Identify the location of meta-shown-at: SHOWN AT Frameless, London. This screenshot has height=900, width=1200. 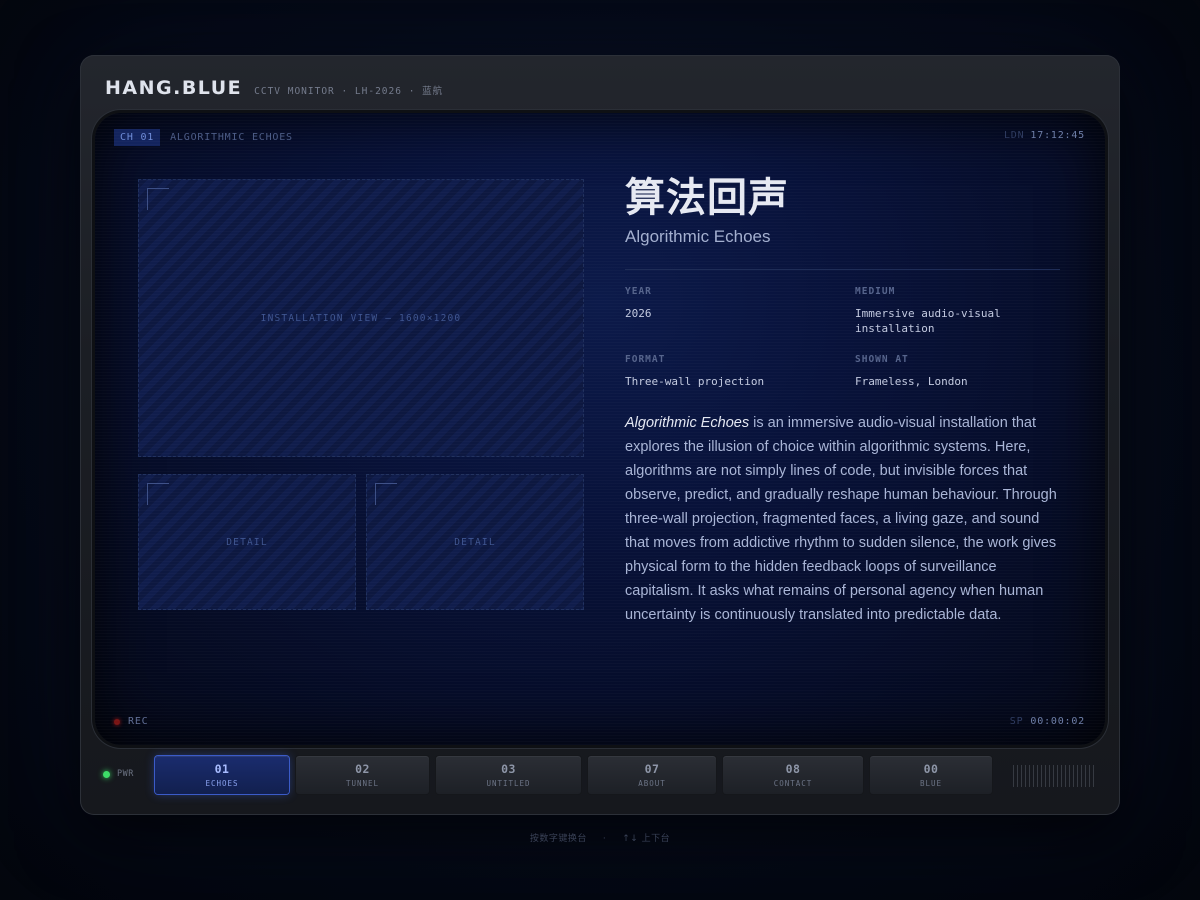
(957, 371).